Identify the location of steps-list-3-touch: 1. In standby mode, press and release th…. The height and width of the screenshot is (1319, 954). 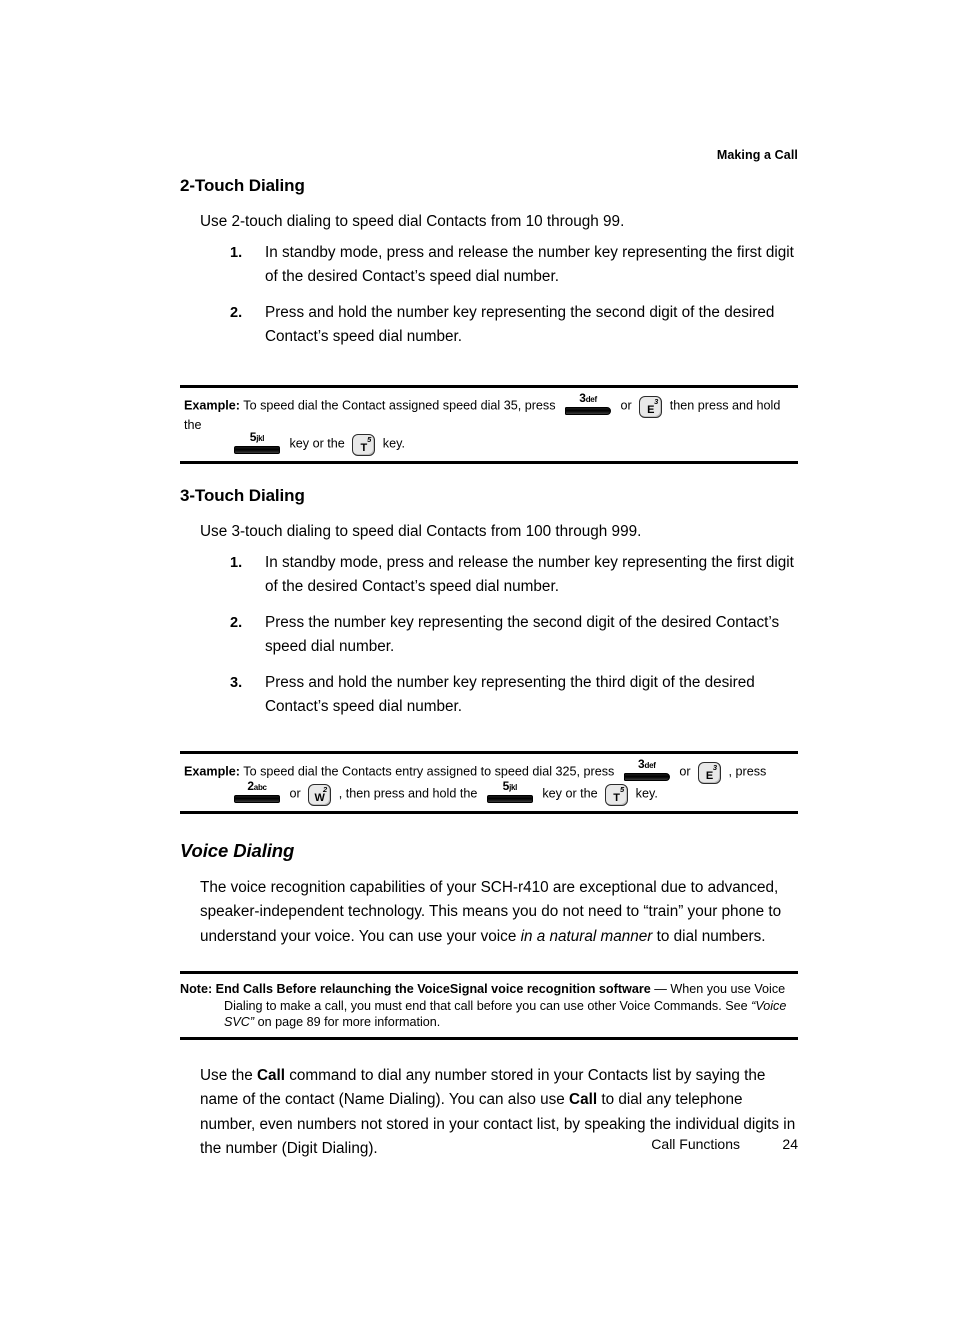
(489, 635).